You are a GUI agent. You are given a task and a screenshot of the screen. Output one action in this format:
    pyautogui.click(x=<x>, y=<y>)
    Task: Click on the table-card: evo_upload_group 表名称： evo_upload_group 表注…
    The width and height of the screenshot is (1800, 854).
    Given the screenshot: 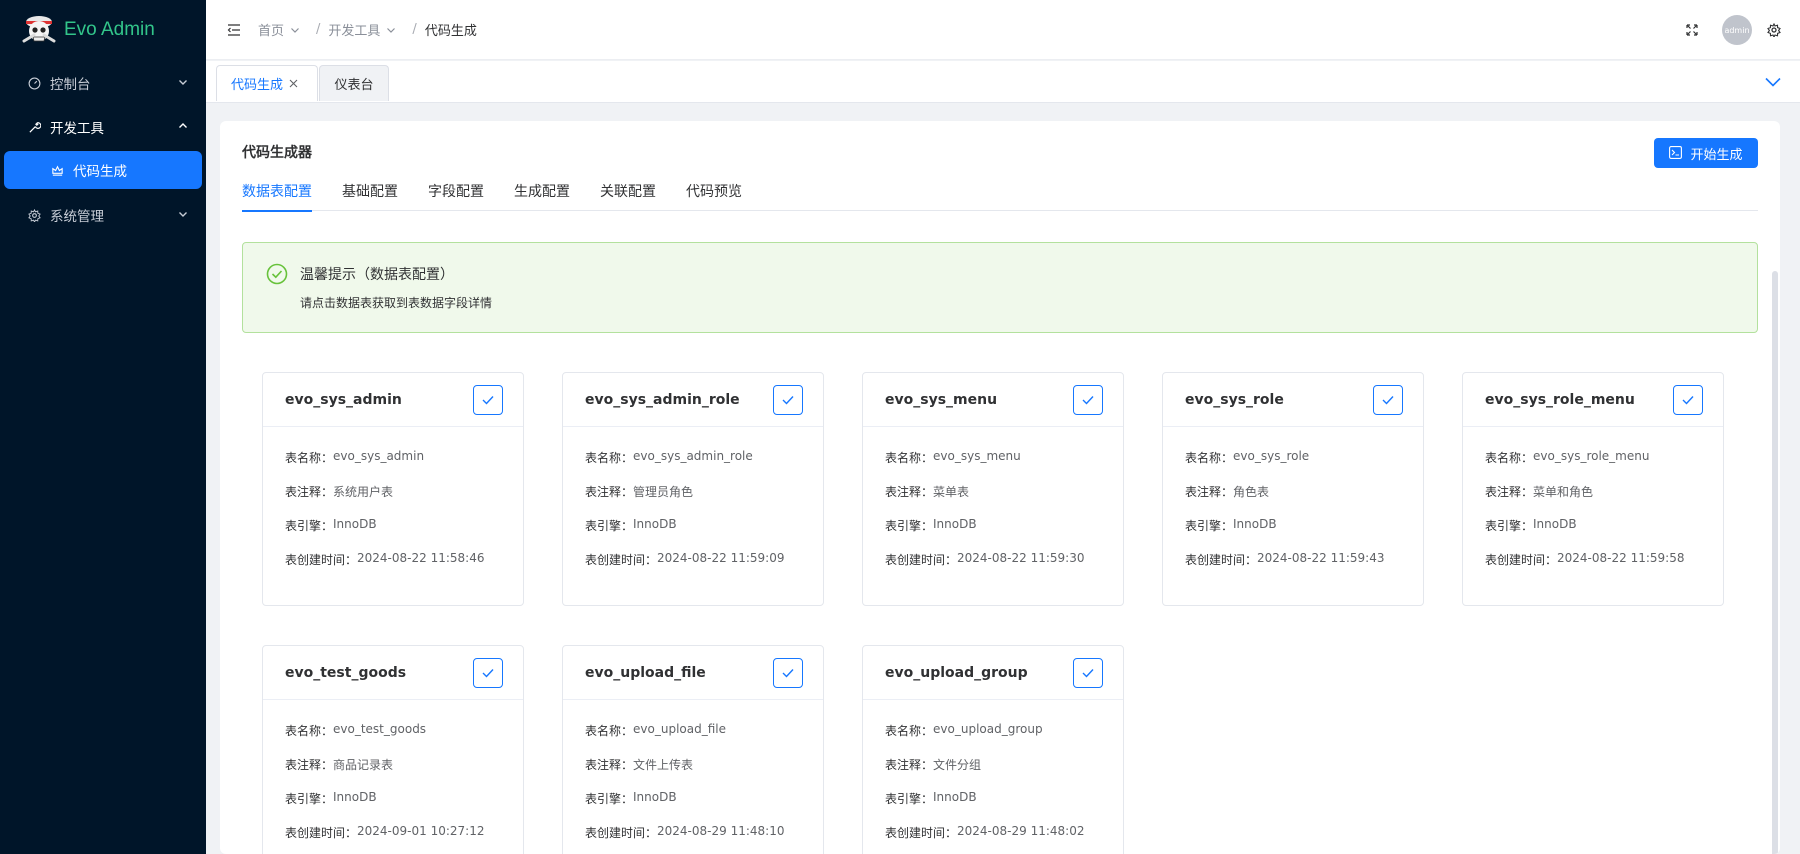 What is the action you would take?
    pyautogui.click(x=993, y=749)
    